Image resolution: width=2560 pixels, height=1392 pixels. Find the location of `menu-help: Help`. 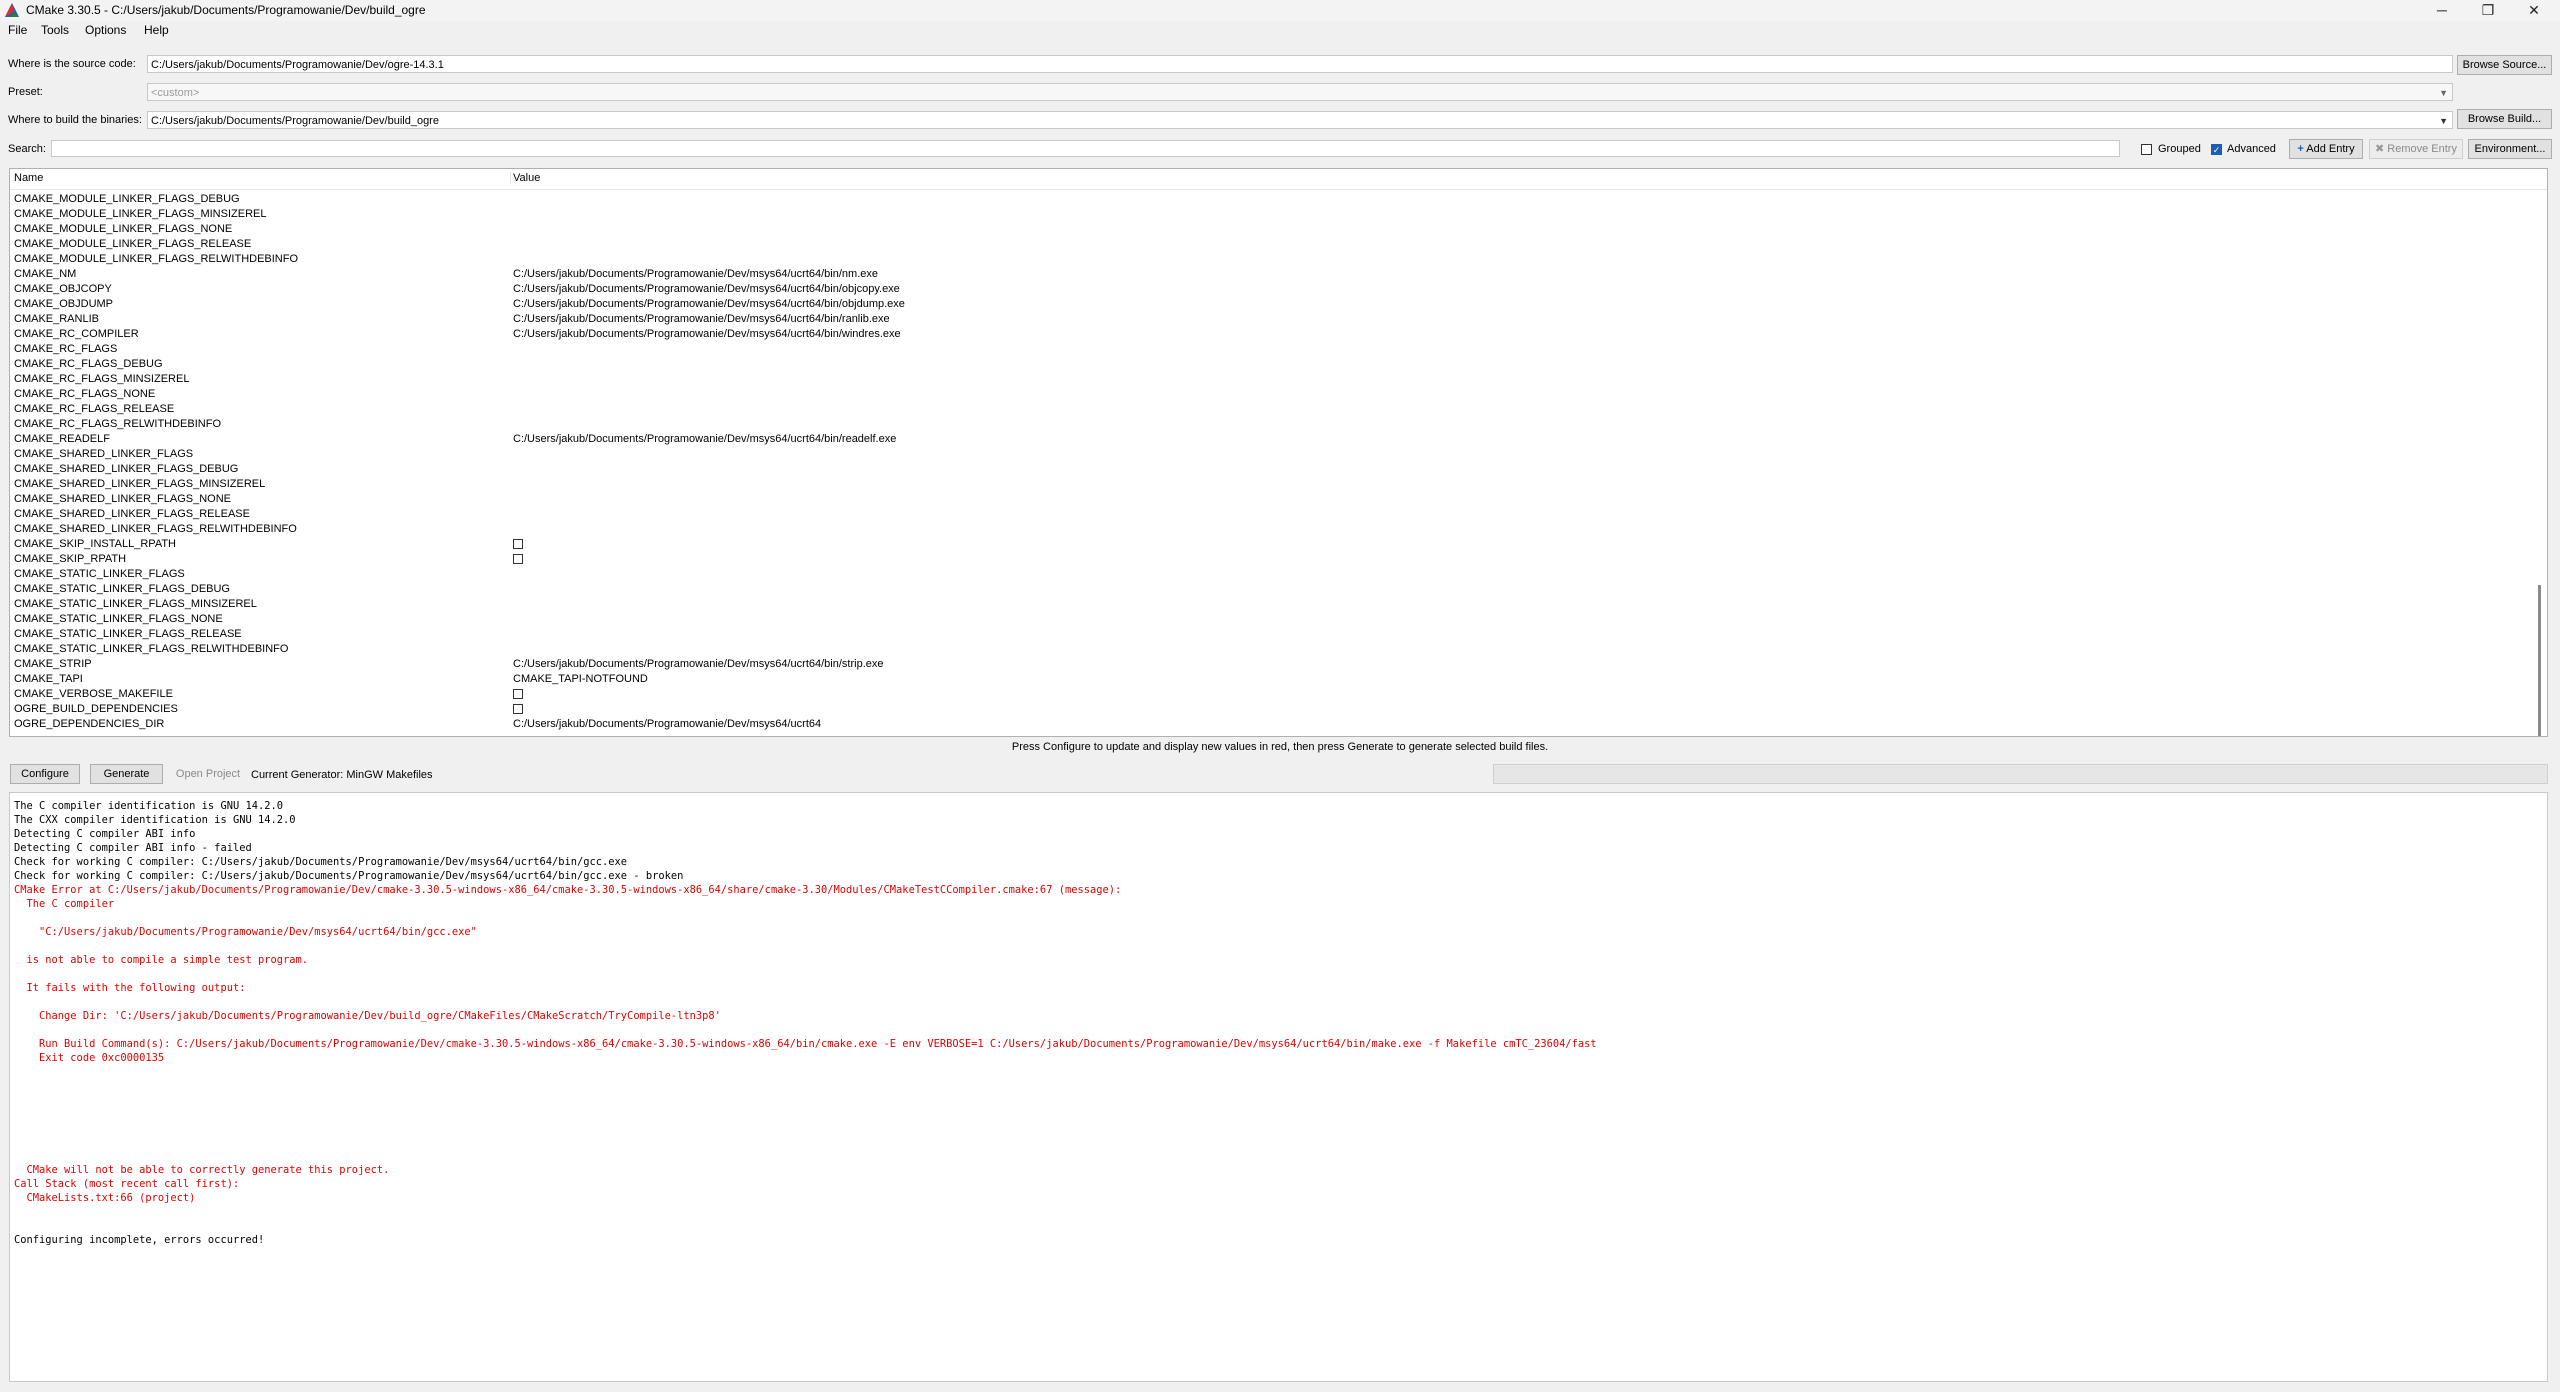

menu-help: Help is located at coordinates (156, 30).